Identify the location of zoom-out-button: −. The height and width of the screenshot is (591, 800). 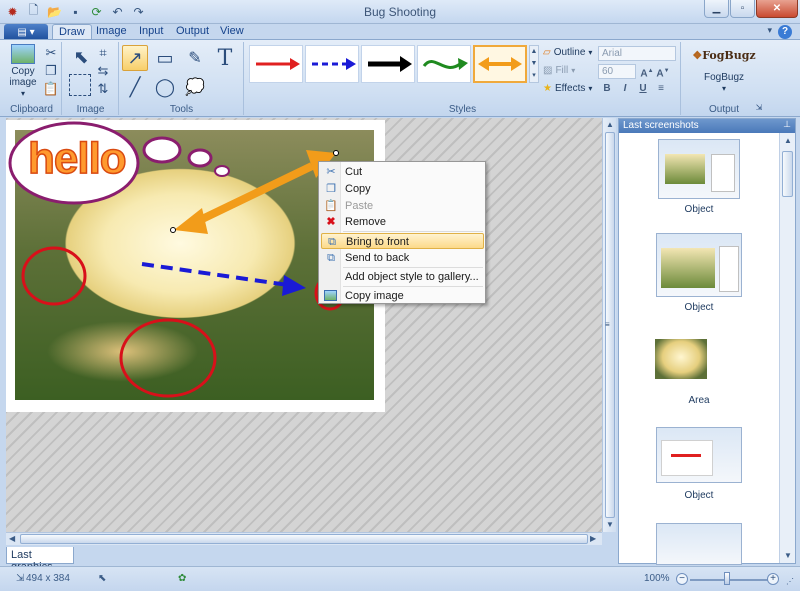
(682, 579).